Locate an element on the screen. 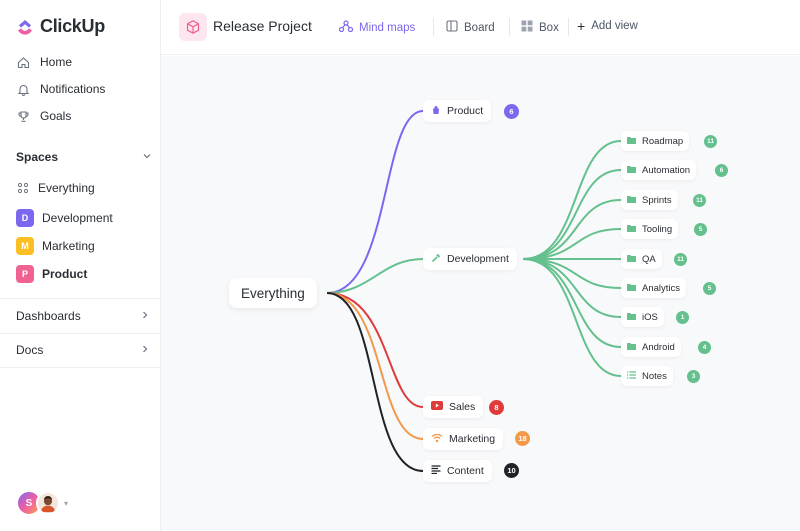 This screenshot has height=531, width=800. tab-box: Box is located at coordinates (540, 27).